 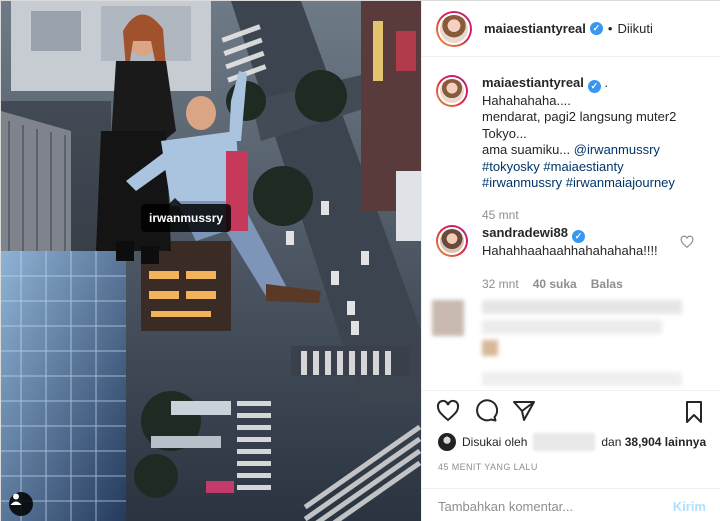 What do you see at coordinates (186, 215) in the screenshot?
I see `tagged-user-label: irwanmussry` at bounding box center [186, 215].